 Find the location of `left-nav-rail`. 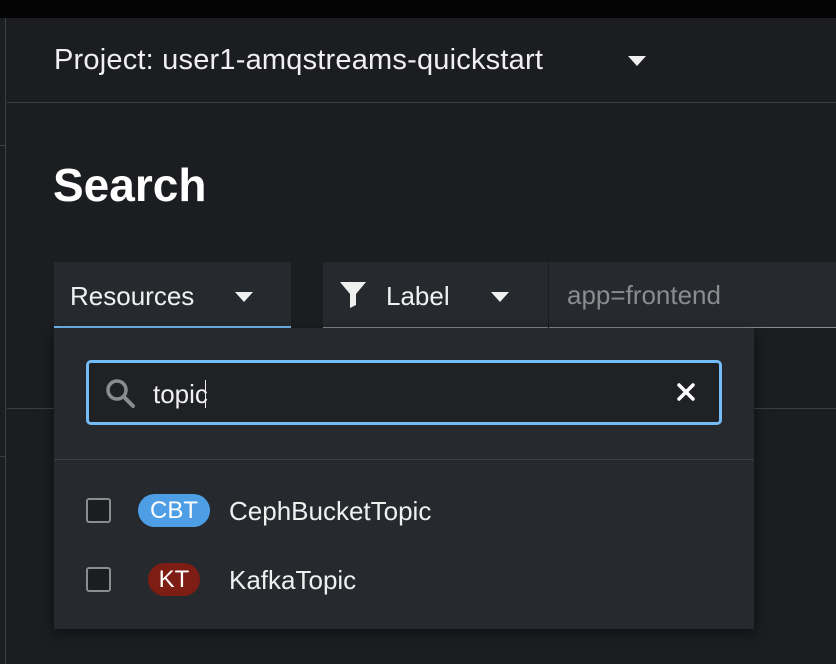

left-nav-rail is located at coordinates (3, 341).